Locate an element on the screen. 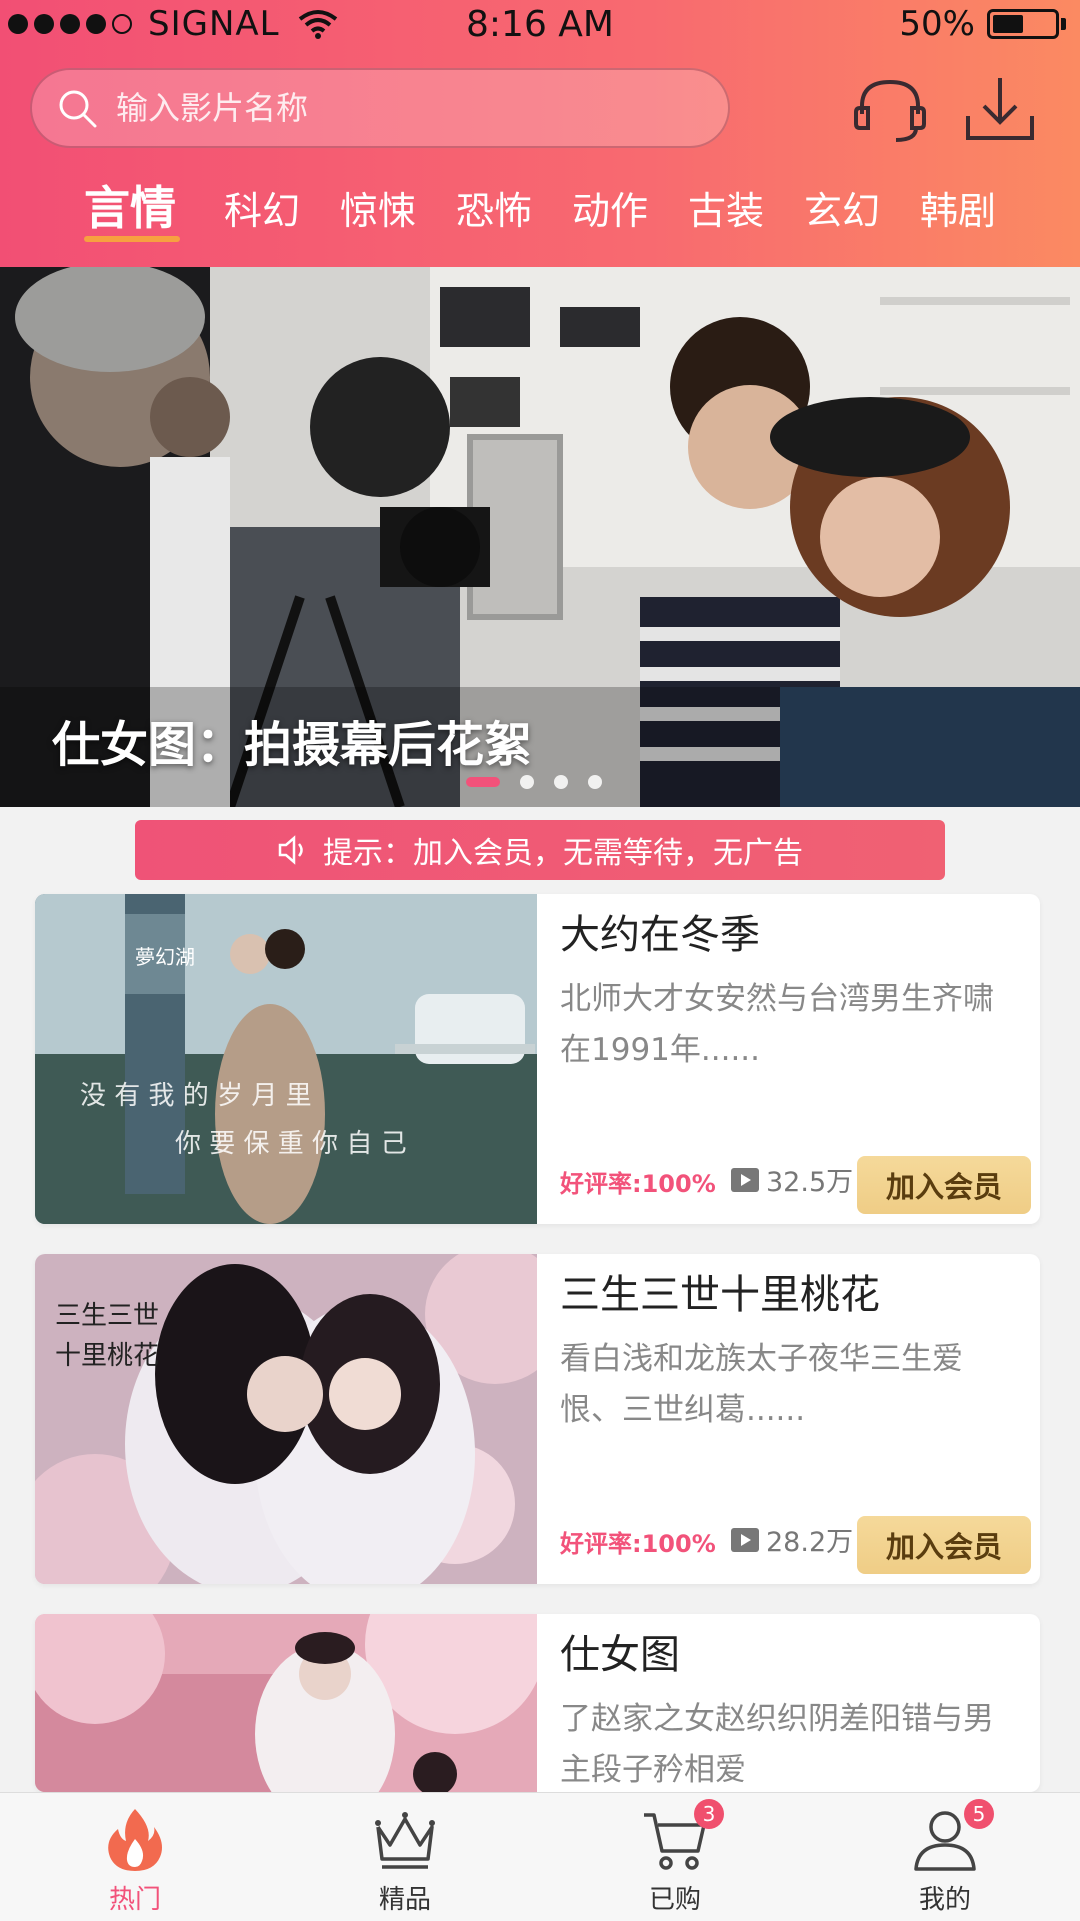 The width and height of the screenshot is (1080, 1921). active-tab-indicator is located at coordinates (132, 239).